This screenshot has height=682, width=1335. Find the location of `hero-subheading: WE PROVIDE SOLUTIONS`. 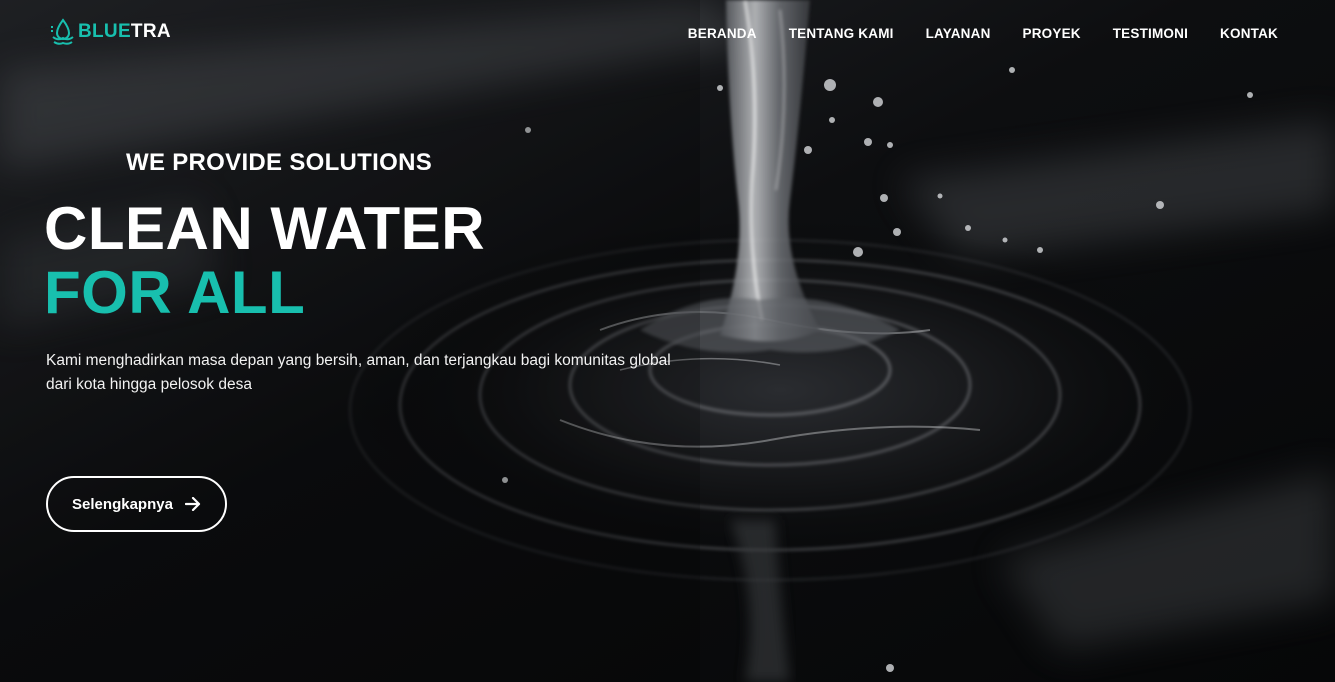

hero-subheading: WE PROVIDE SOLUTIONS is located at coordinates (279, 162).